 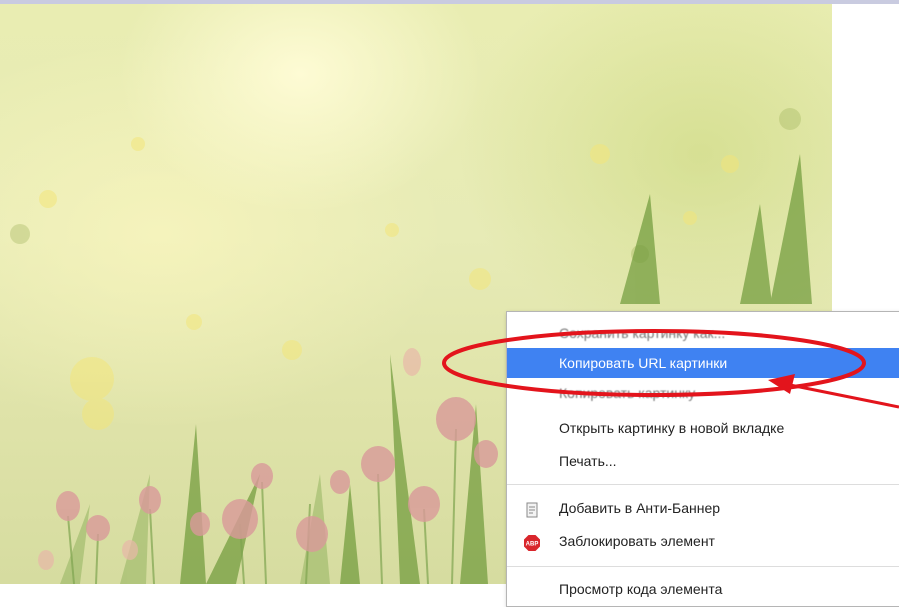 I want to click on menu-item-label: Просмотр кода элемента, so click(x=641, y=589).